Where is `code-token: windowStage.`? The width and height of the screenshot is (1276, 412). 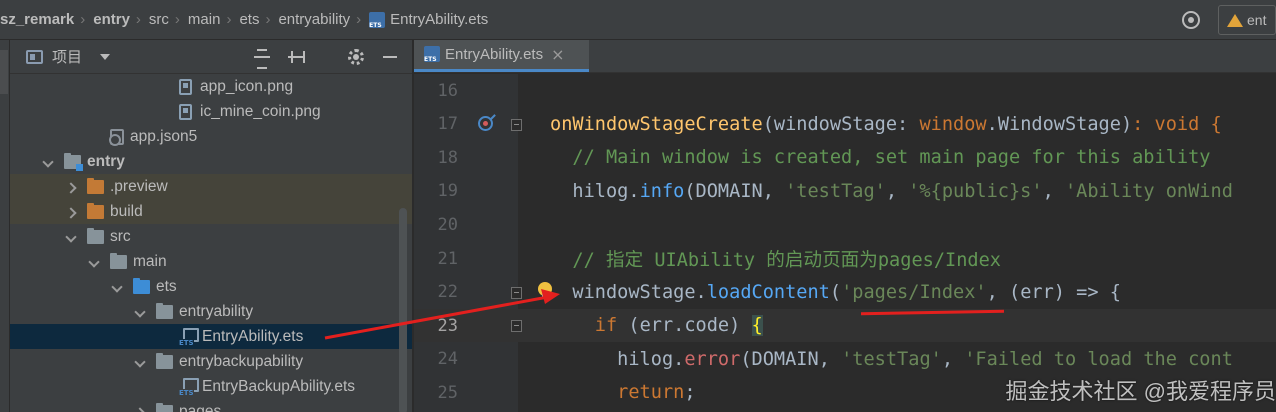 code-token: windowStage. is located at coordinates (628, 292).